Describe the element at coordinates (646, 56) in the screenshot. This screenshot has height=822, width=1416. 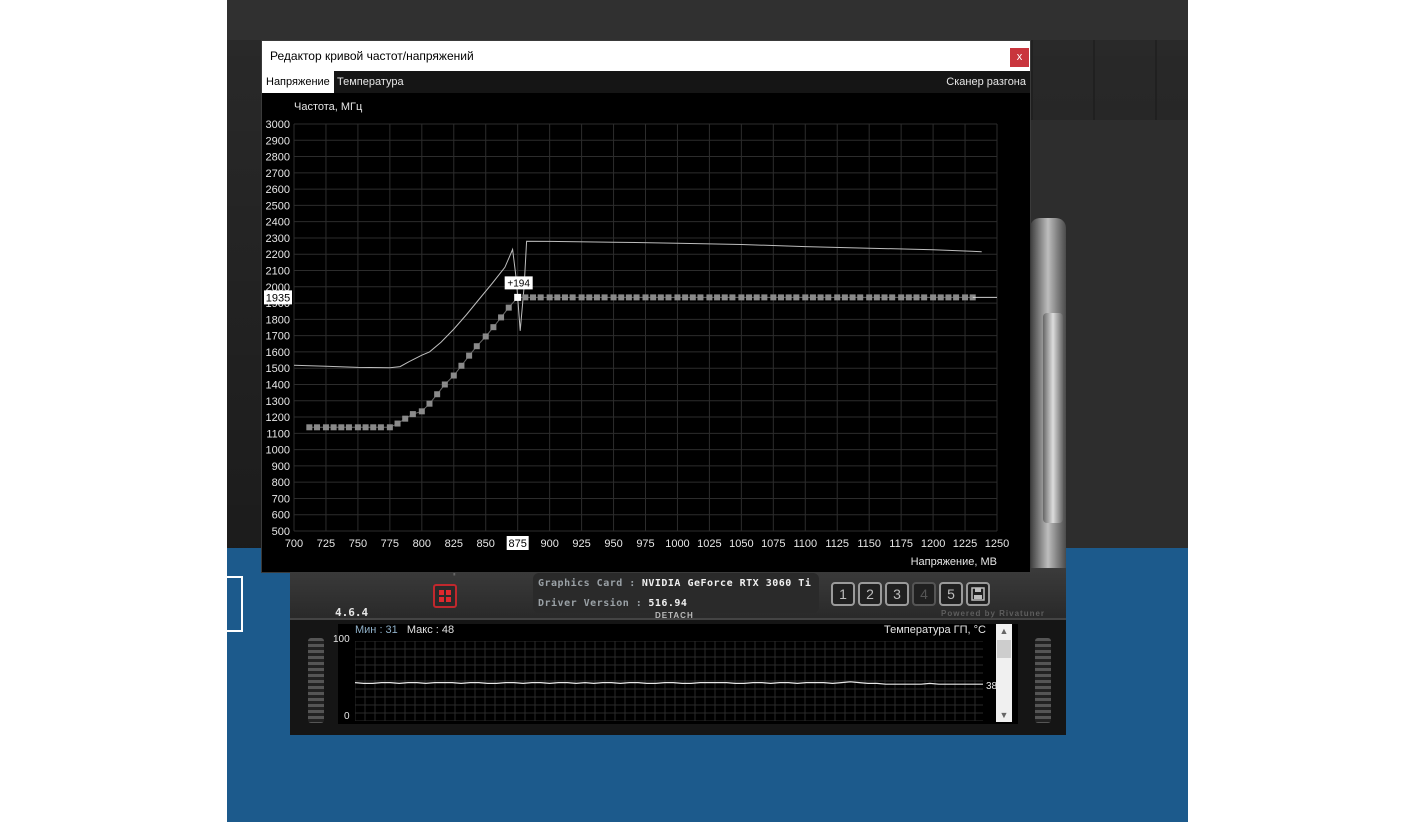
I see `title-bar: Редактор кривой частот/напряжений x` at that location.